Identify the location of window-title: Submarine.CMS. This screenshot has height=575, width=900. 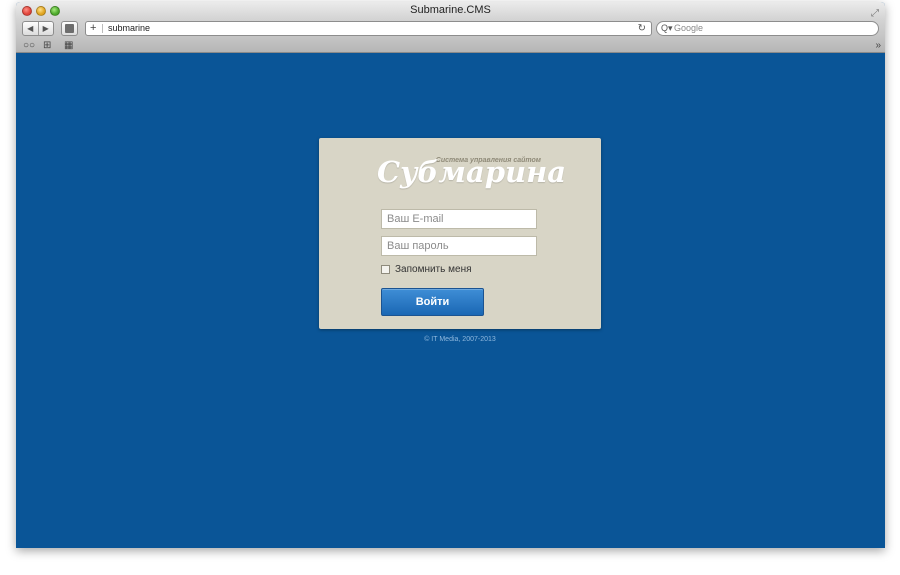
(450, 10).